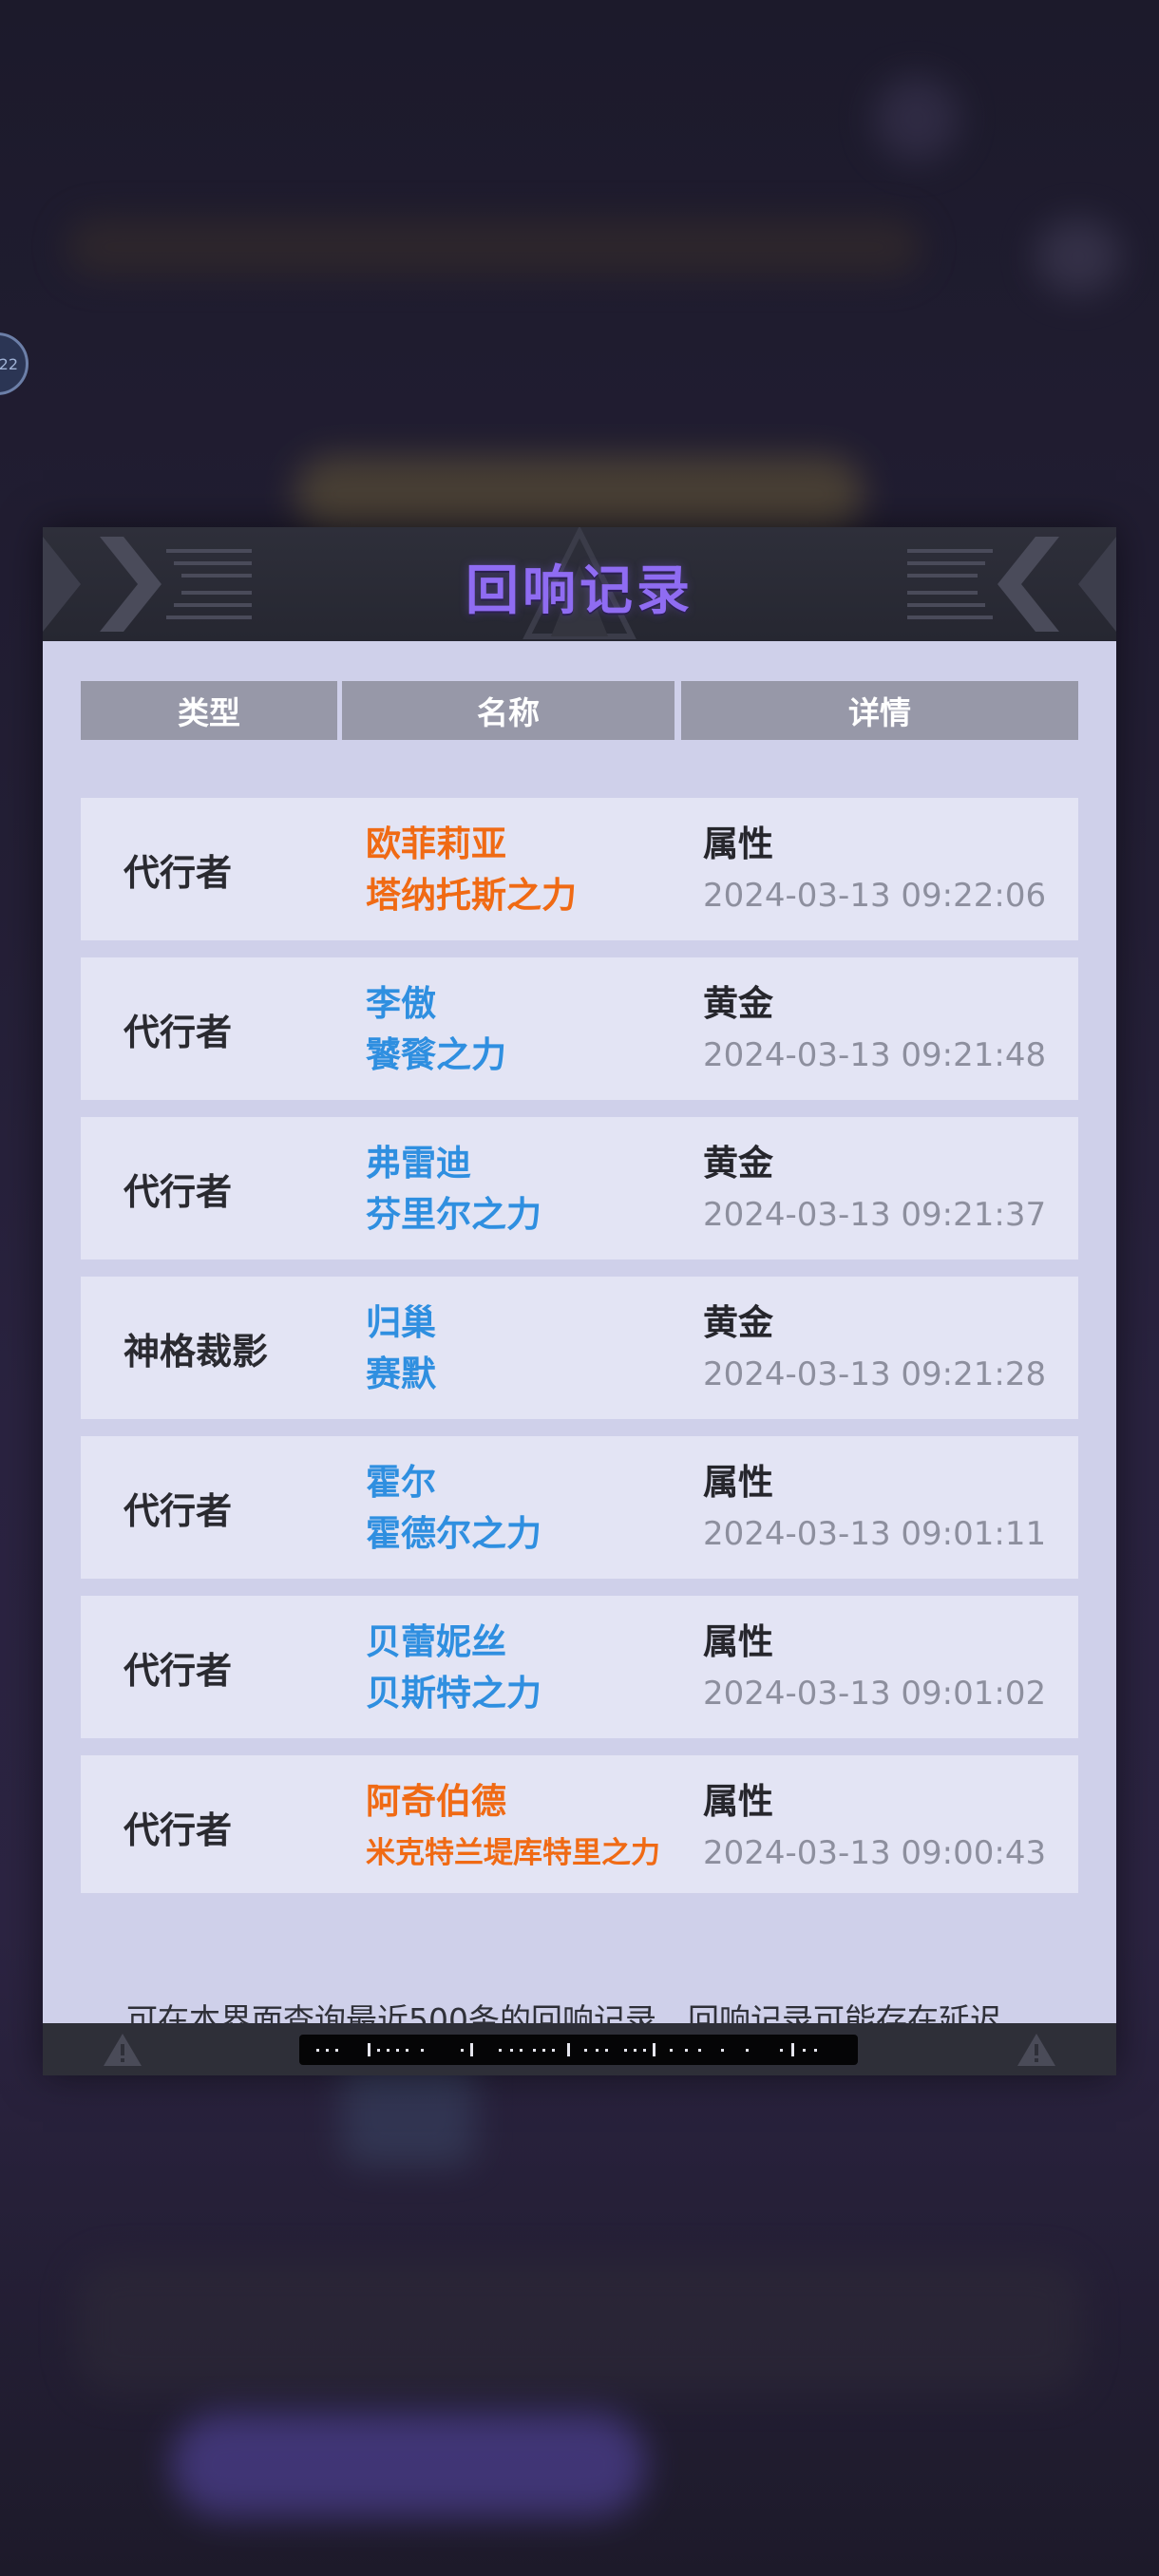 Image resolution: width=1159 pixels, height=2576 pixels. I want to click on row-timestamp: 2024-03-13 09:21:48, so click(875, 1055).